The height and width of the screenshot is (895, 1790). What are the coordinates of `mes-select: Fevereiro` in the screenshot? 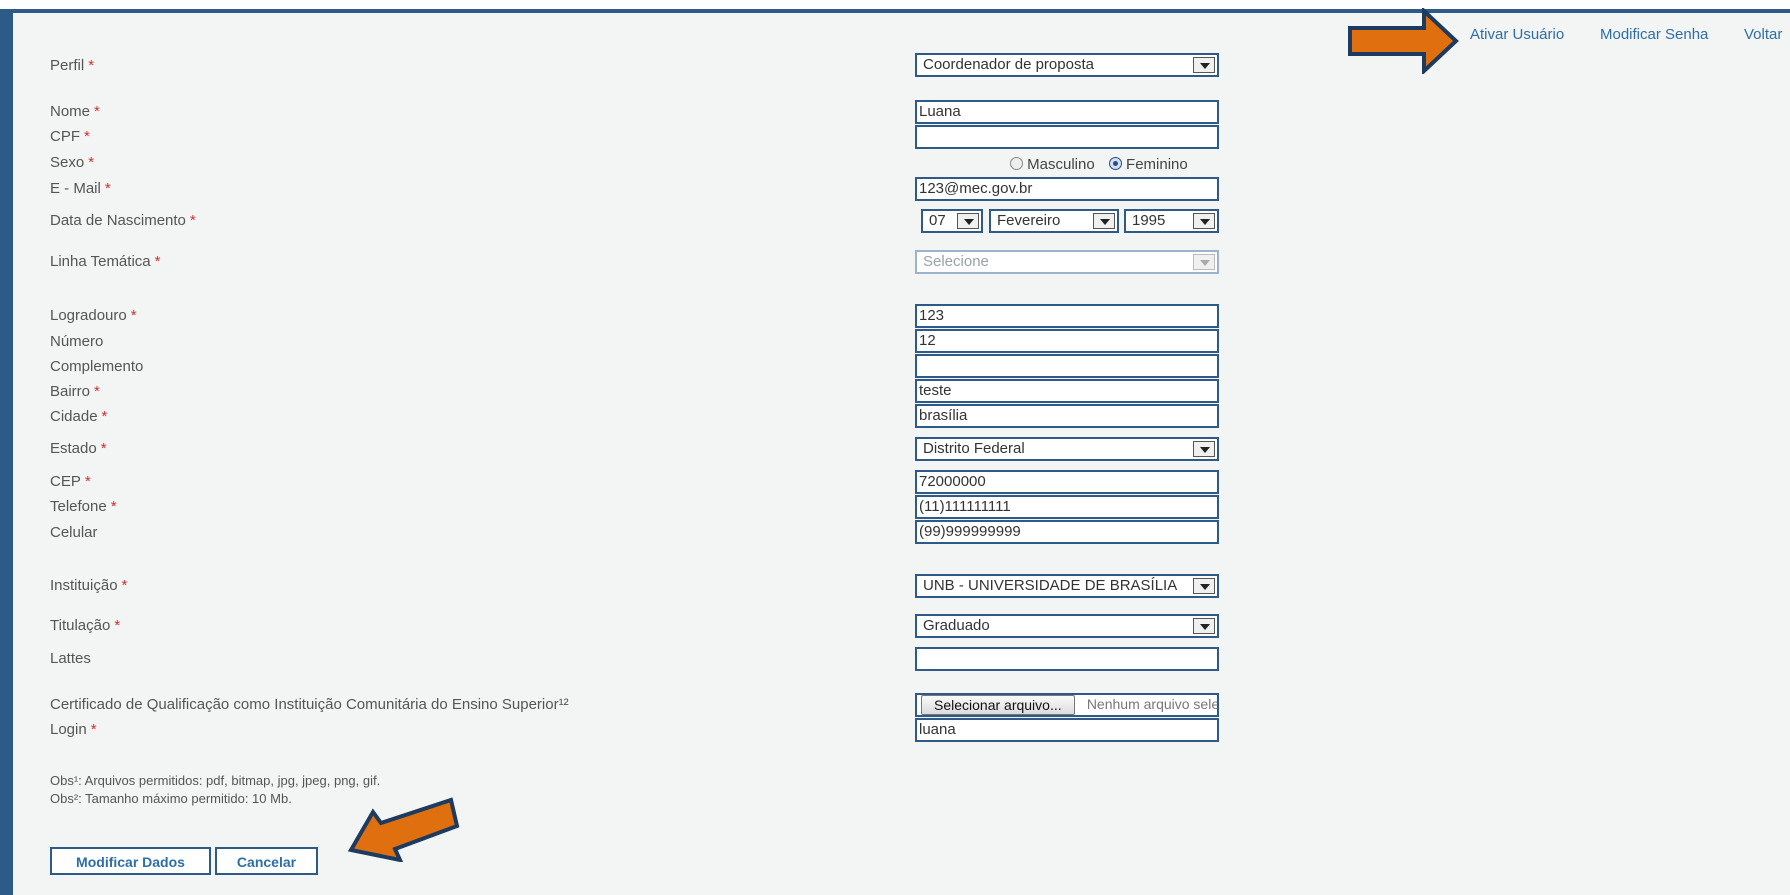 It's located at (1054, 221).